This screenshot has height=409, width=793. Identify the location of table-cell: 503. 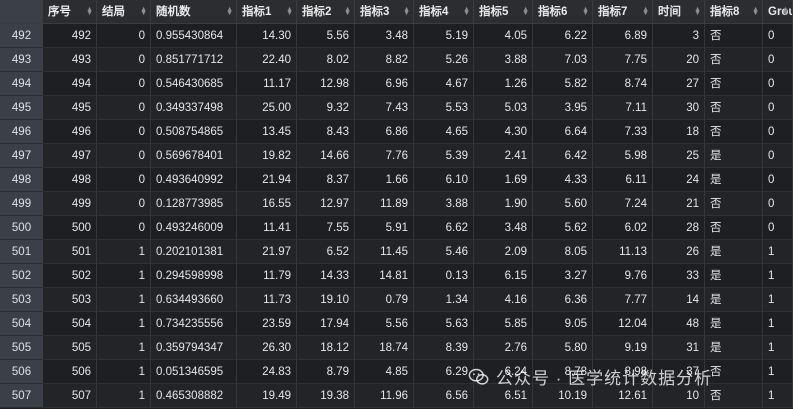
(70, 300).